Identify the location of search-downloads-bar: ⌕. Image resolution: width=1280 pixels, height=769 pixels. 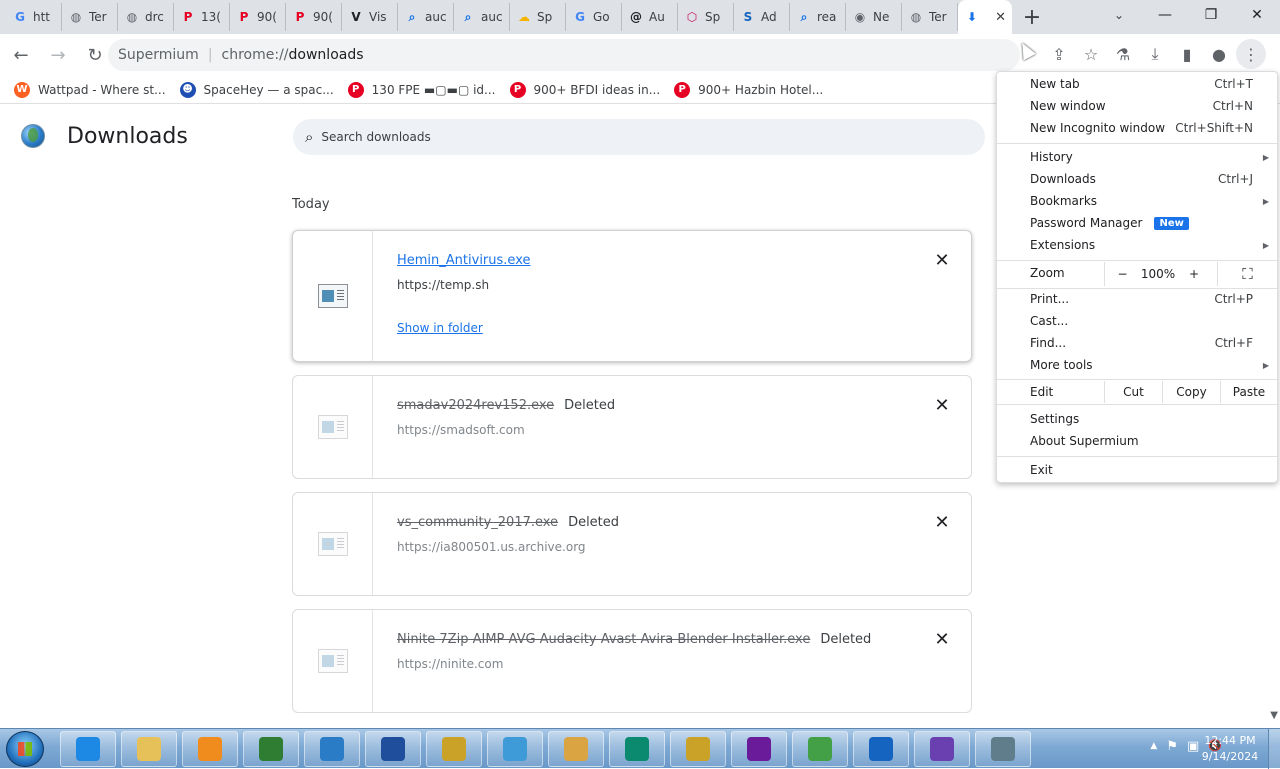
(639, 137).